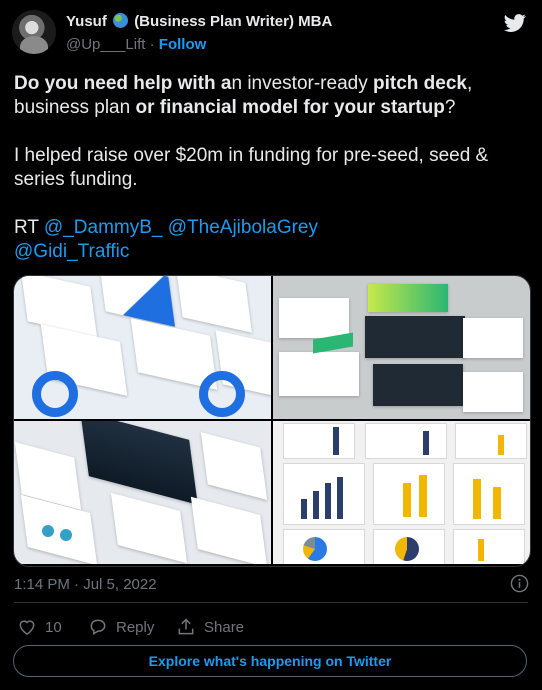 The height and width of the screenshot is (690, 542). I want to click on tweet-bold-text: pitch deck, so click(419, 83).